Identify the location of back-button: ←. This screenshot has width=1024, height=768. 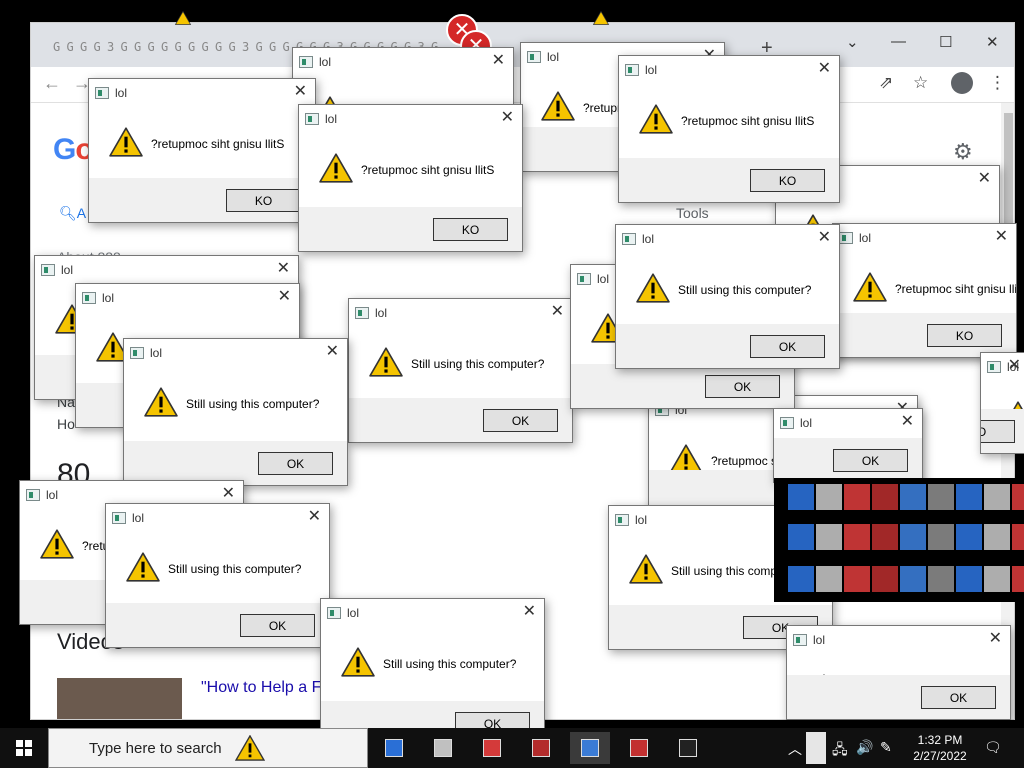
(52, 83).